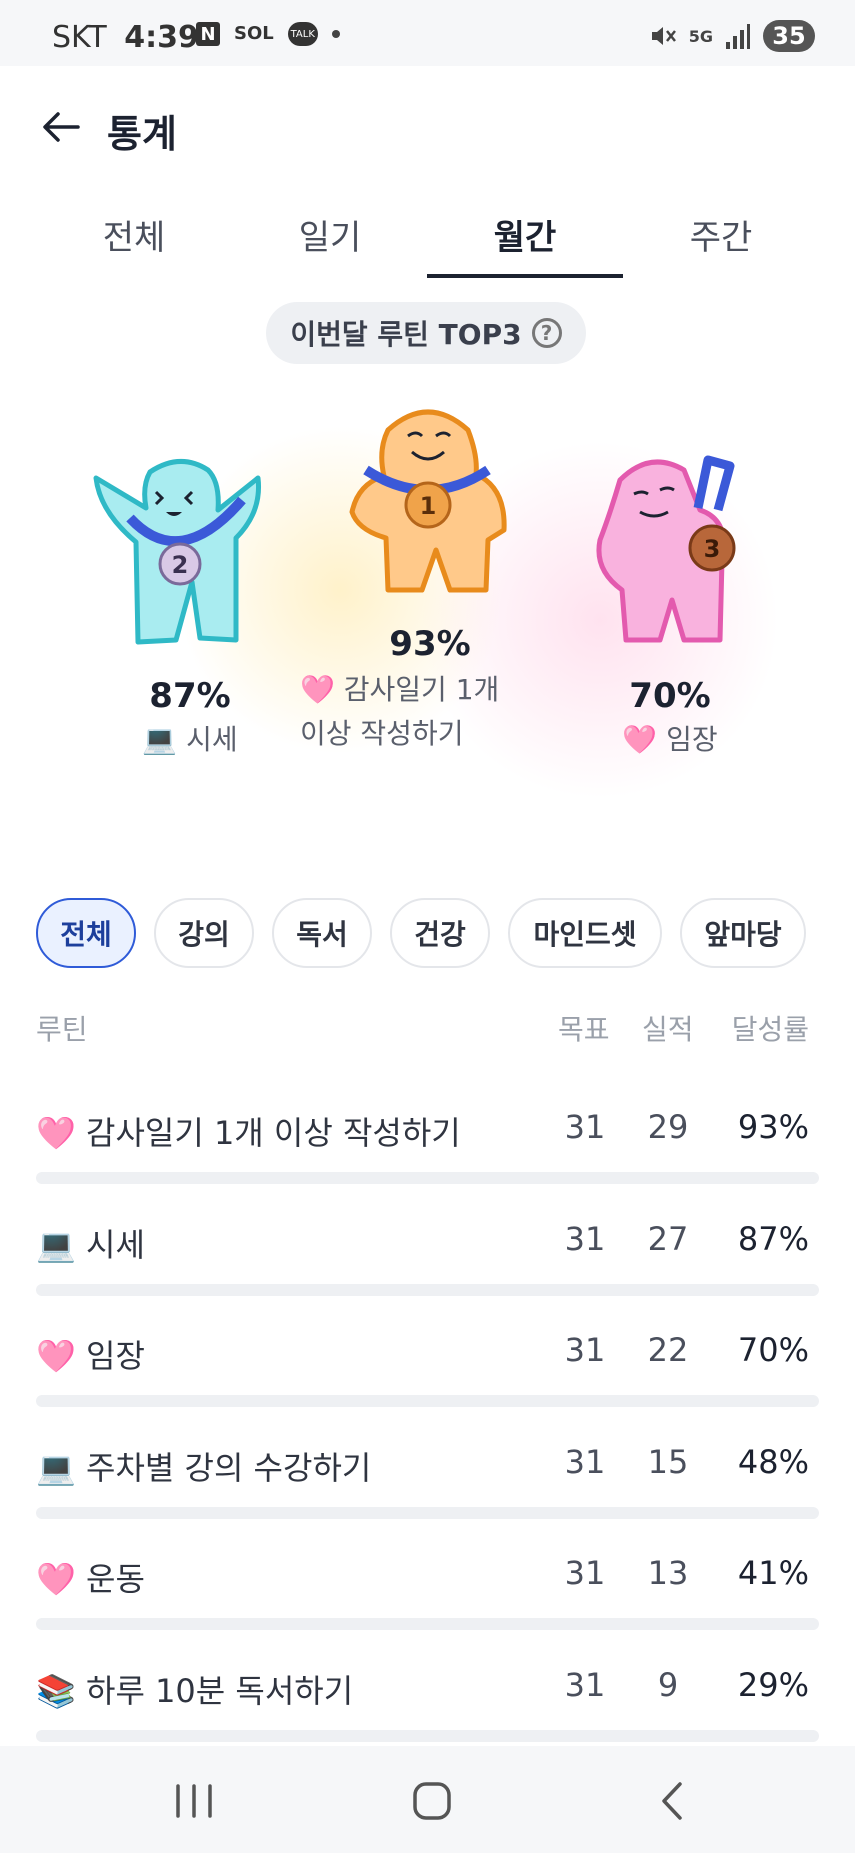 This screenshot has height=1853, width=855. I want to click on rank3-caption: 🩷 임장, so click(670, 740).